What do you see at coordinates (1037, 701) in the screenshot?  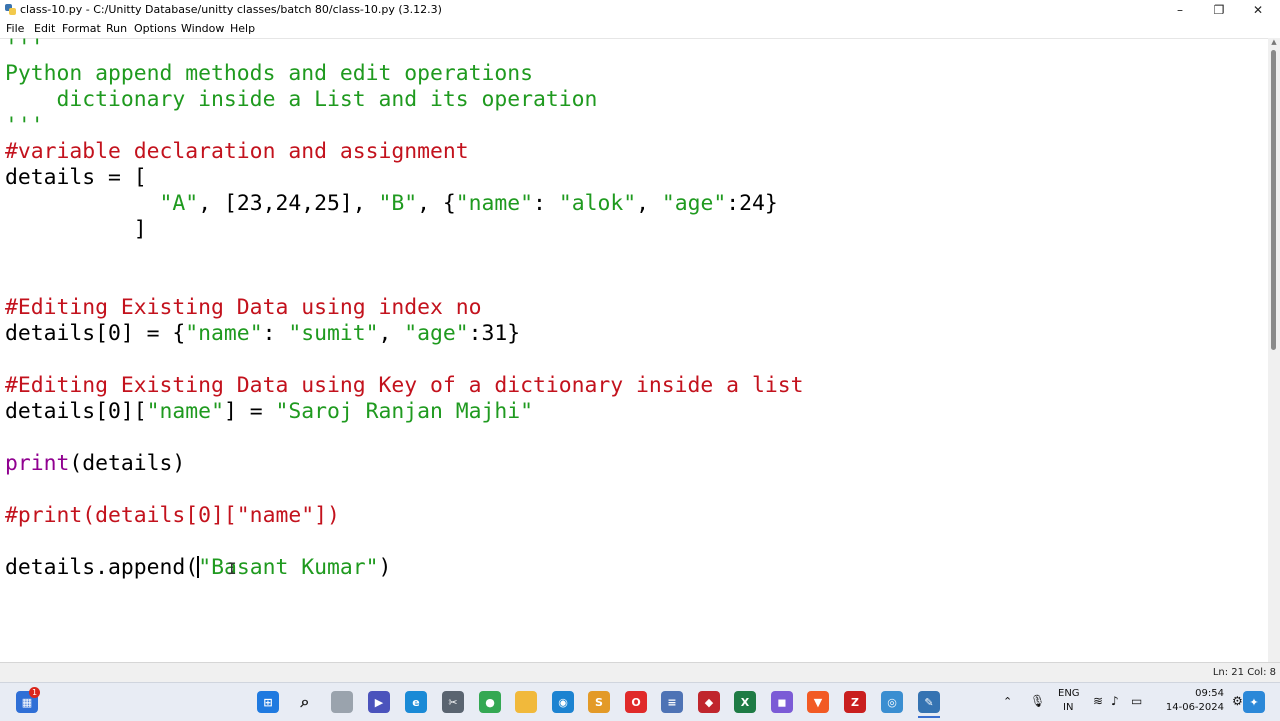 I see `microphone-icon: 🎙` at bounding box center [1037, 701].